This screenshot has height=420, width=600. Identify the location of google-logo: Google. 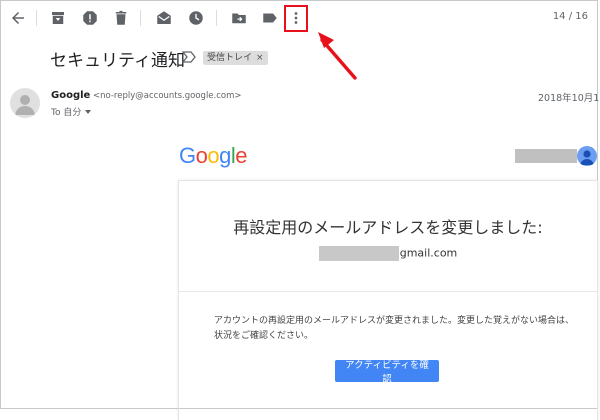
(213, 156).